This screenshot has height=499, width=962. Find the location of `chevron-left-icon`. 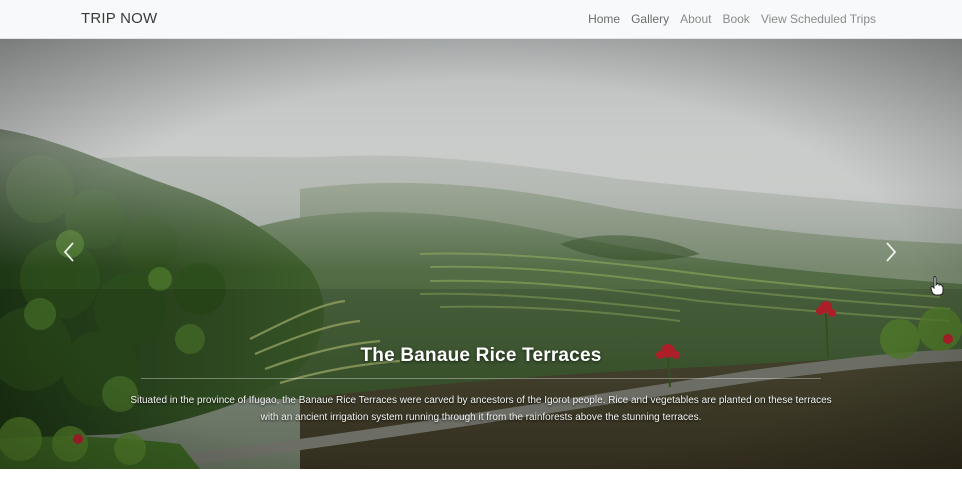

chevron-left-icon is located at coordinates (69, 254).